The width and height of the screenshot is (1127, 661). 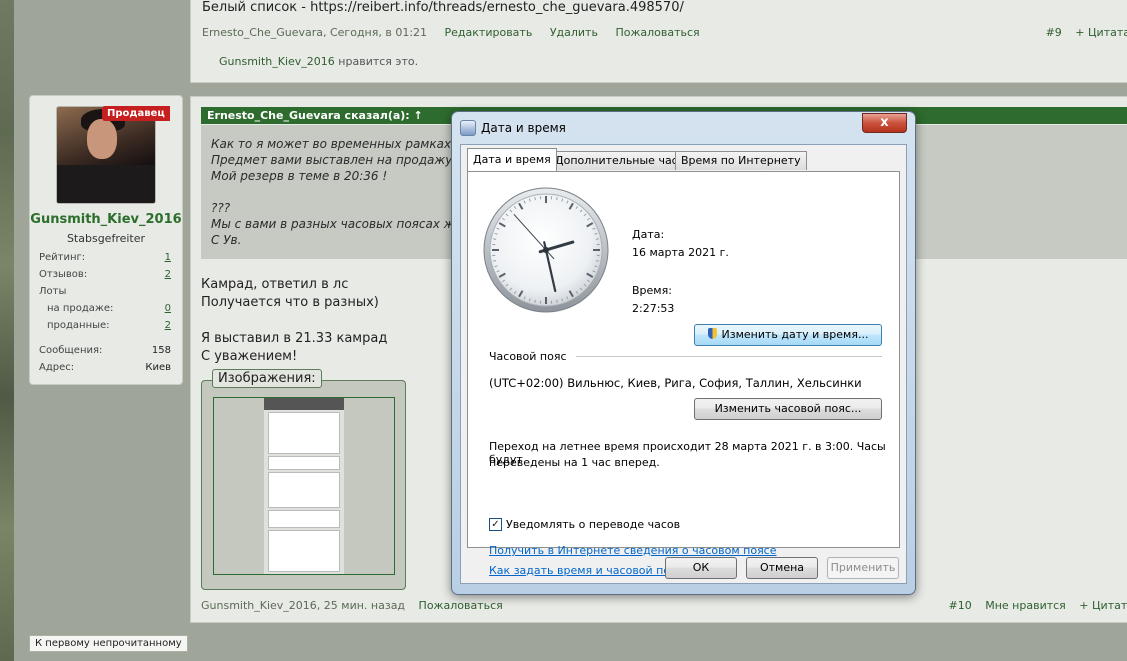 What do you see at coordinates (729, 356) in the screenshot?
I see `section-divider` at bounding box center [729, 356].